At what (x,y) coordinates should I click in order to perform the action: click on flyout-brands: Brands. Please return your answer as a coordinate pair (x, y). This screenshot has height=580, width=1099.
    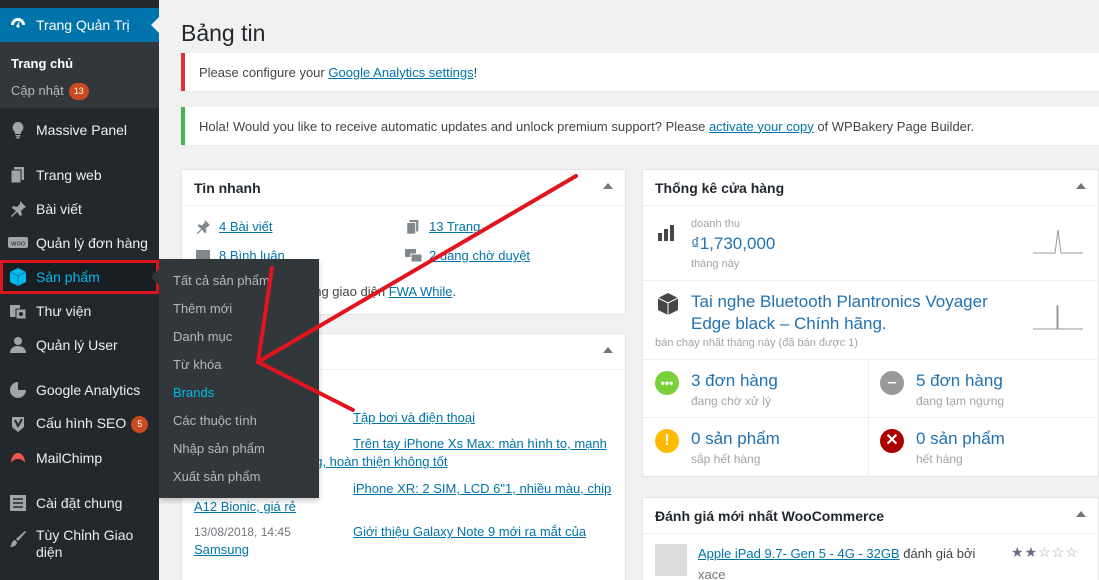
    Looking at the image, I should click on (193, 392).